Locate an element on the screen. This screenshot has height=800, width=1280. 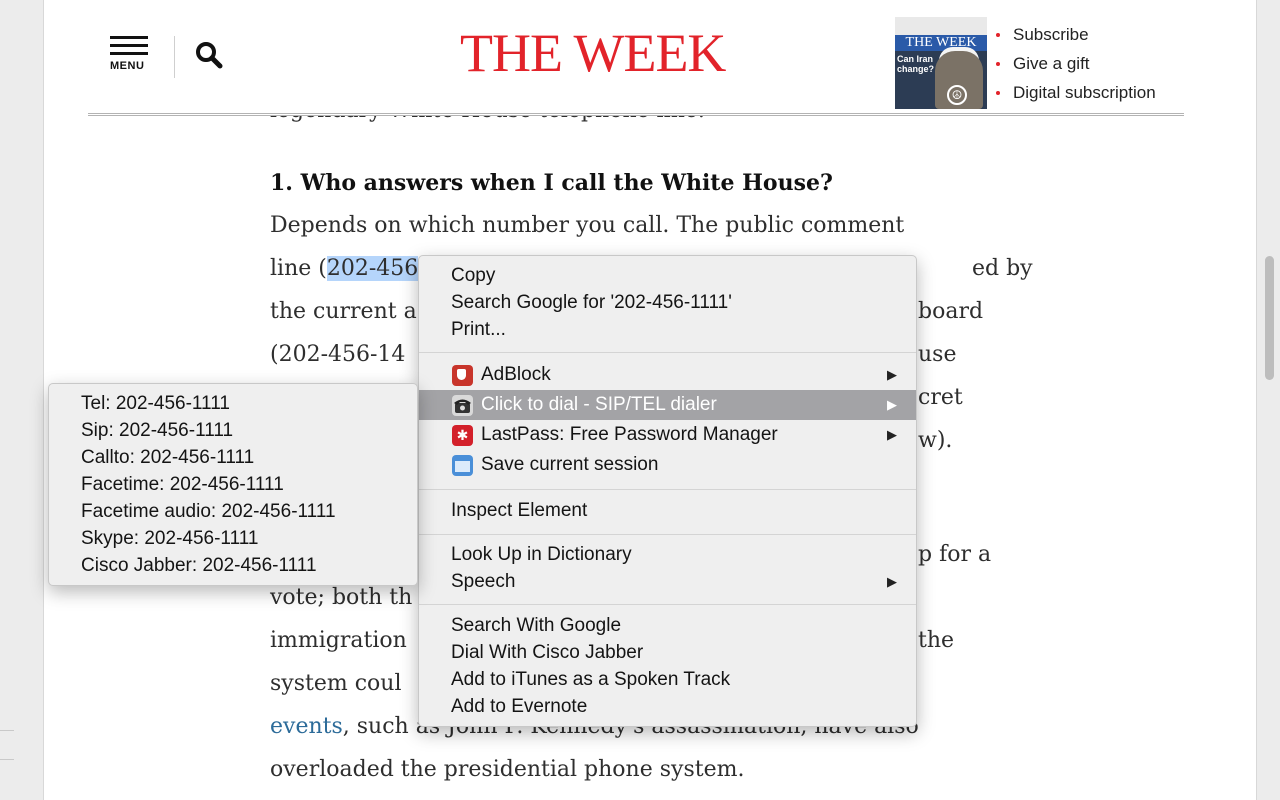
peace-icon: ☮ is located at coordinates (957, 95).